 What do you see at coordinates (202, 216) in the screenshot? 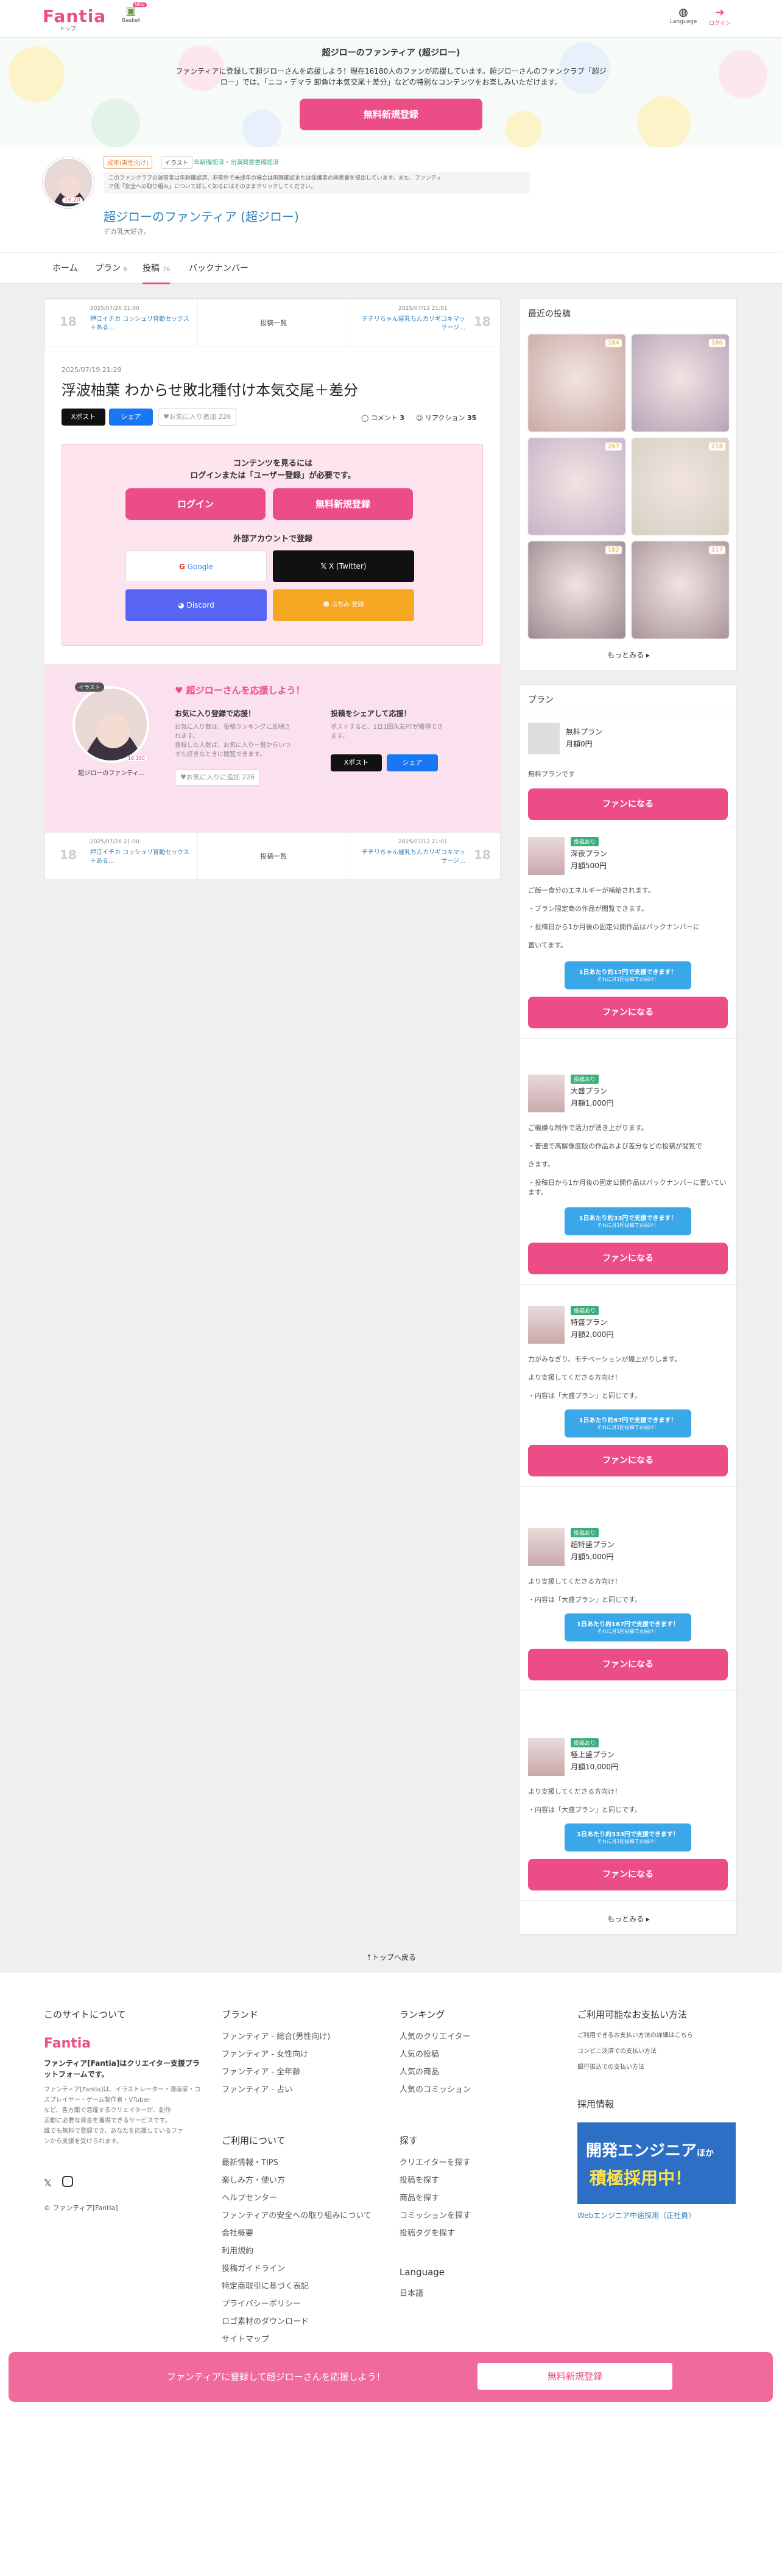
I see `creator-name: 超ジローのファンティア (超ジロー)` at bounding box center [202, 216].